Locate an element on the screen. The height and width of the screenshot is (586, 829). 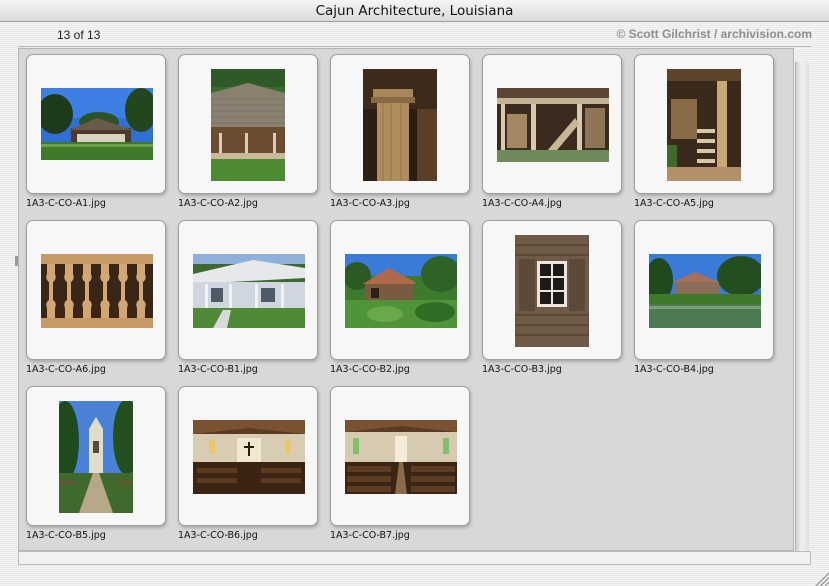
header-divider is located at coordinates (414, 46).